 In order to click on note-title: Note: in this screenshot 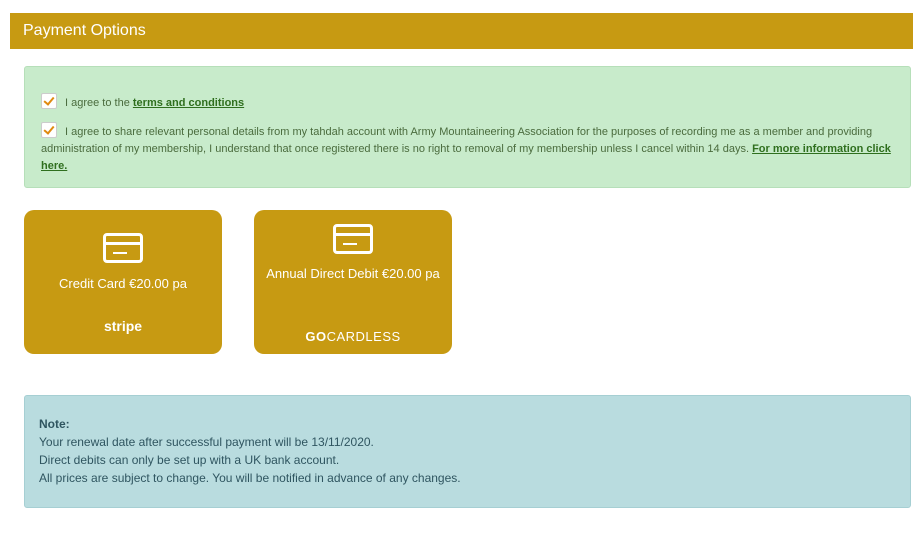, I will do `click(54, 424)`.